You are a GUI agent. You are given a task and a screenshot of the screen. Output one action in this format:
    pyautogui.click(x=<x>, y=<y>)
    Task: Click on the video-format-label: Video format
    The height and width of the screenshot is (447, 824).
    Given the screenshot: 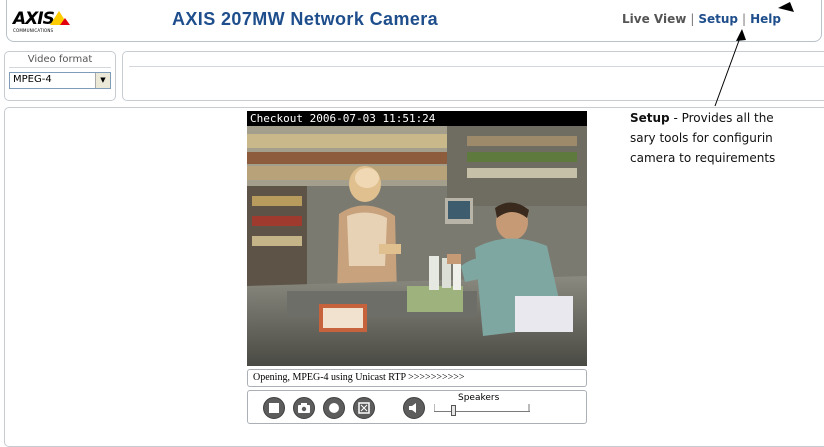 What is the action you would take?
    pyautogui.click(x=60, y=59)
    